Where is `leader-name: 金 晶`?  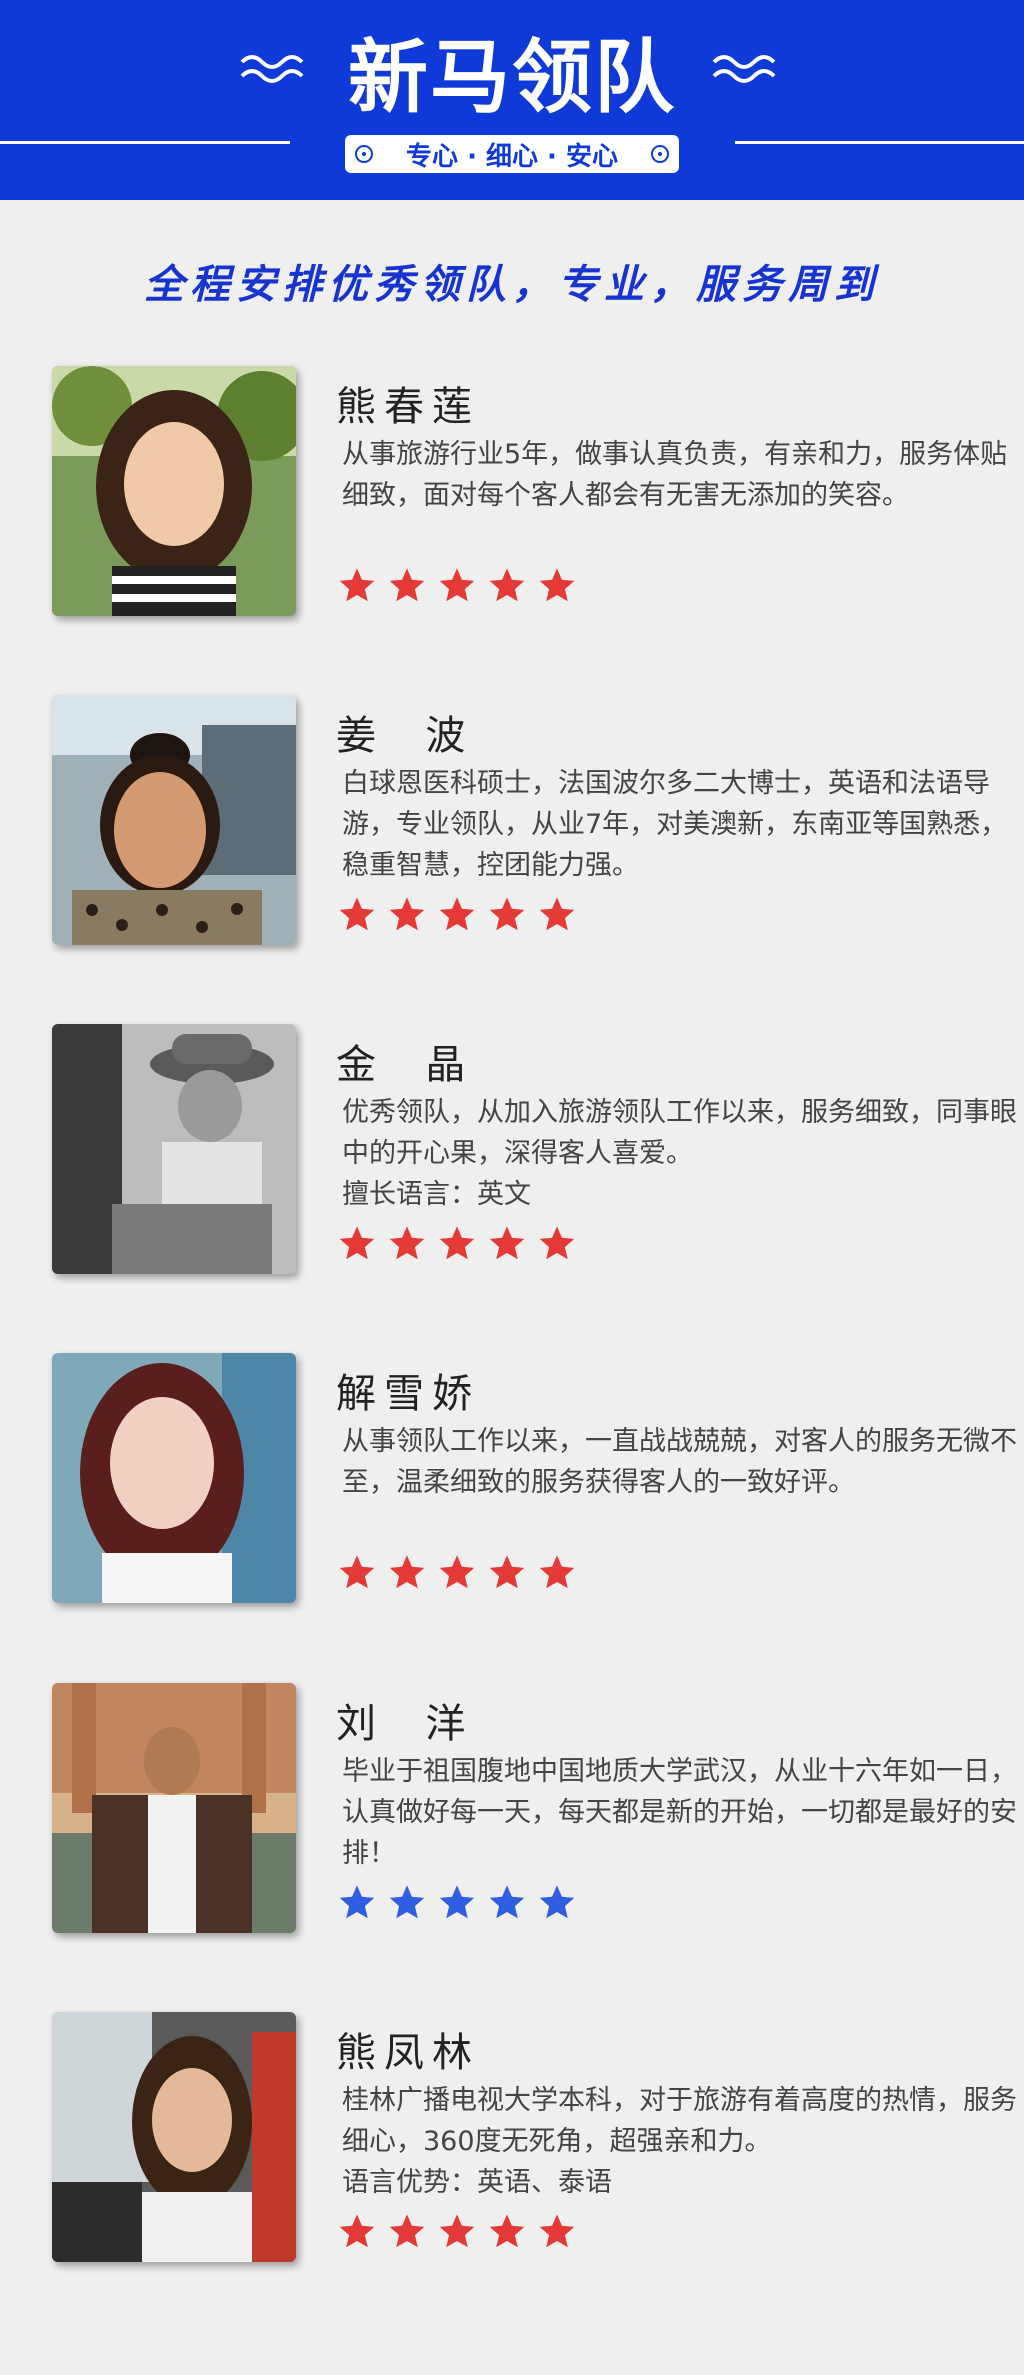
leader-name: 金 晶 is located at coordinates (405, 1065).